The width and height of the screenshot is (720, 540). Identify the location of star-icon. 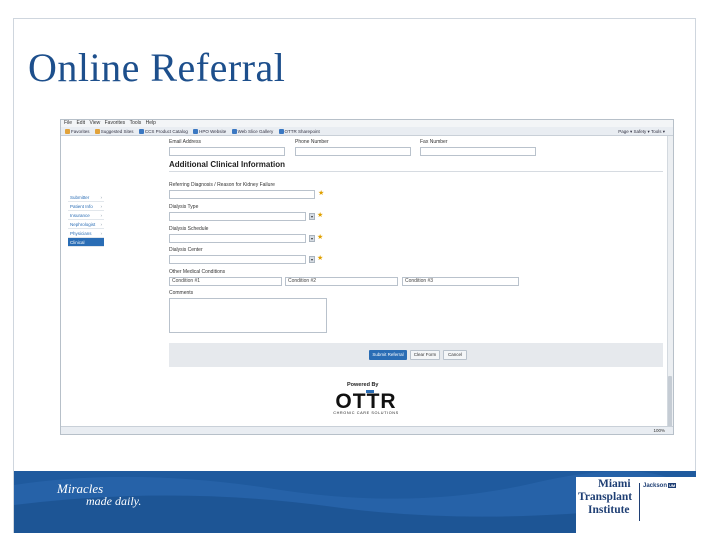
(67, 131).